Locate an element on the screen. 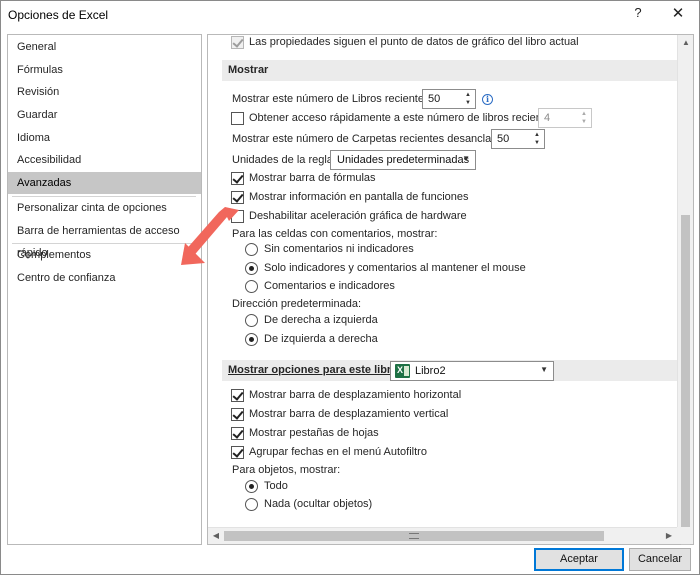 The width and height of the screenshot is (700, 575). cancel-button: Cancelar is located at coordinates (660, 559).